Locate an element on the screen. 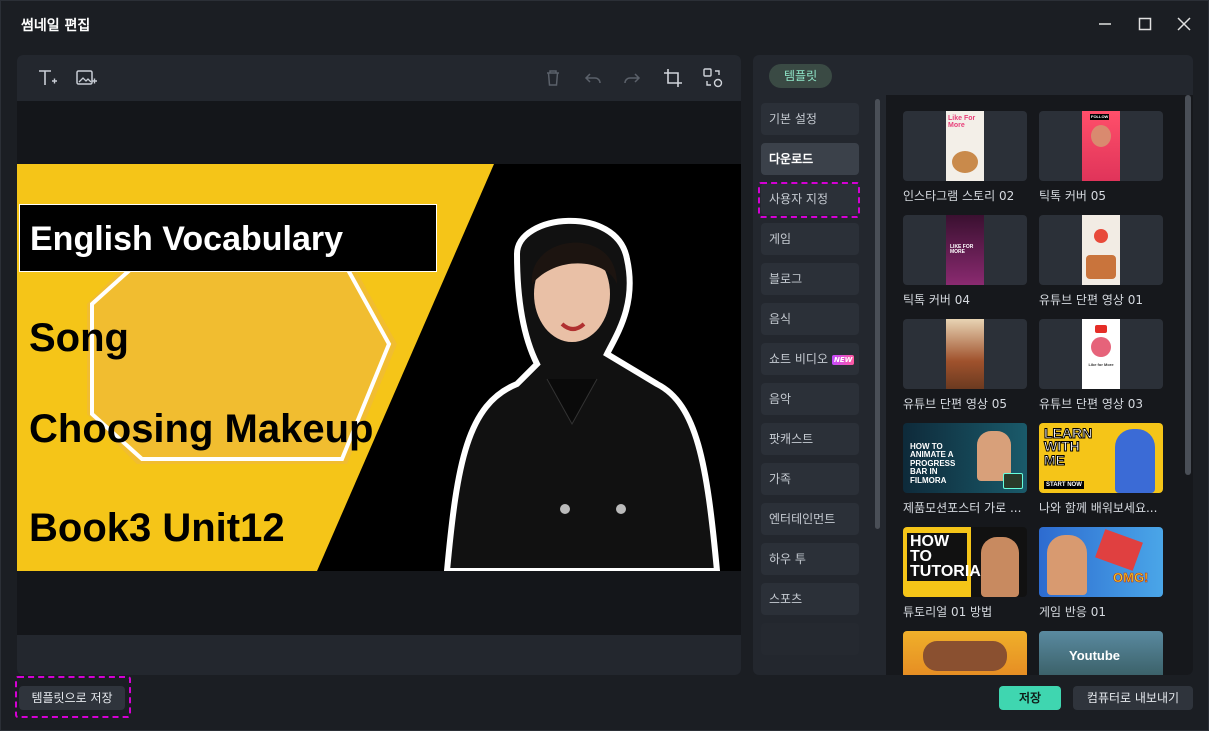 This screenshot has width=1209, height=731. thumb-text: OMG! is located at coordinates (1131, 577).